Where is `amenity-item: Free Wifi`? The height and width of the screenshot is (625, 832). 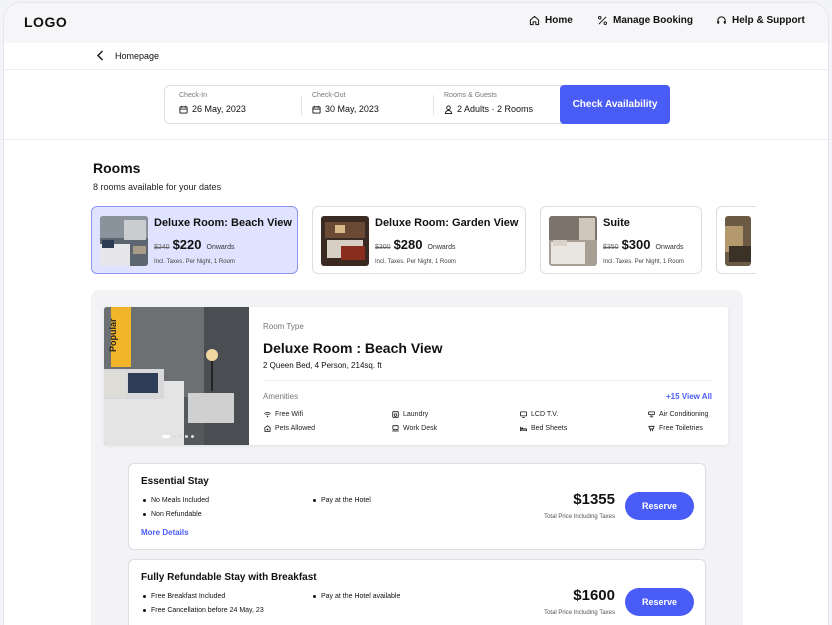 amenity-item: Free Wifi is located at coordinates (283, 414).